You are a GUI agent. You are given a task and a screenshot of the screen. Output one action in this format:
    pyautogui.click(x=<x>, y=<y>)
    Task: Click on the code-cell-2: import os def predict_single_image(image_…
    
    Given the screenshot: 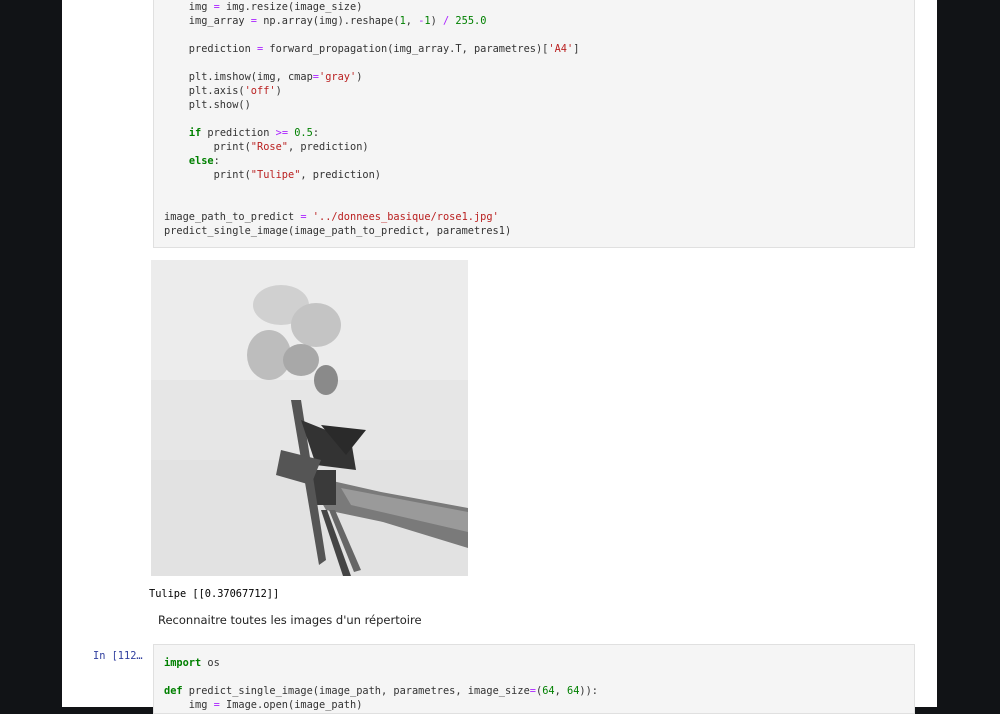 What is the action you would take?
    pyautogui.click(x=534, y=679)
    